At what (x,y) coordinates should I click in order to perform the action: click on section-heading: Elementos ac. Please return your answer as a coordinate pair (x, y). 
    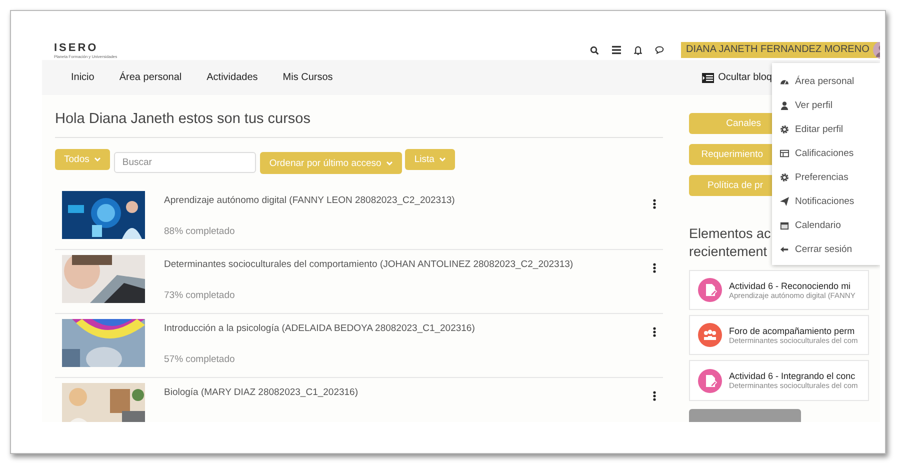
    Looking at the image, I should click on (730, 234).